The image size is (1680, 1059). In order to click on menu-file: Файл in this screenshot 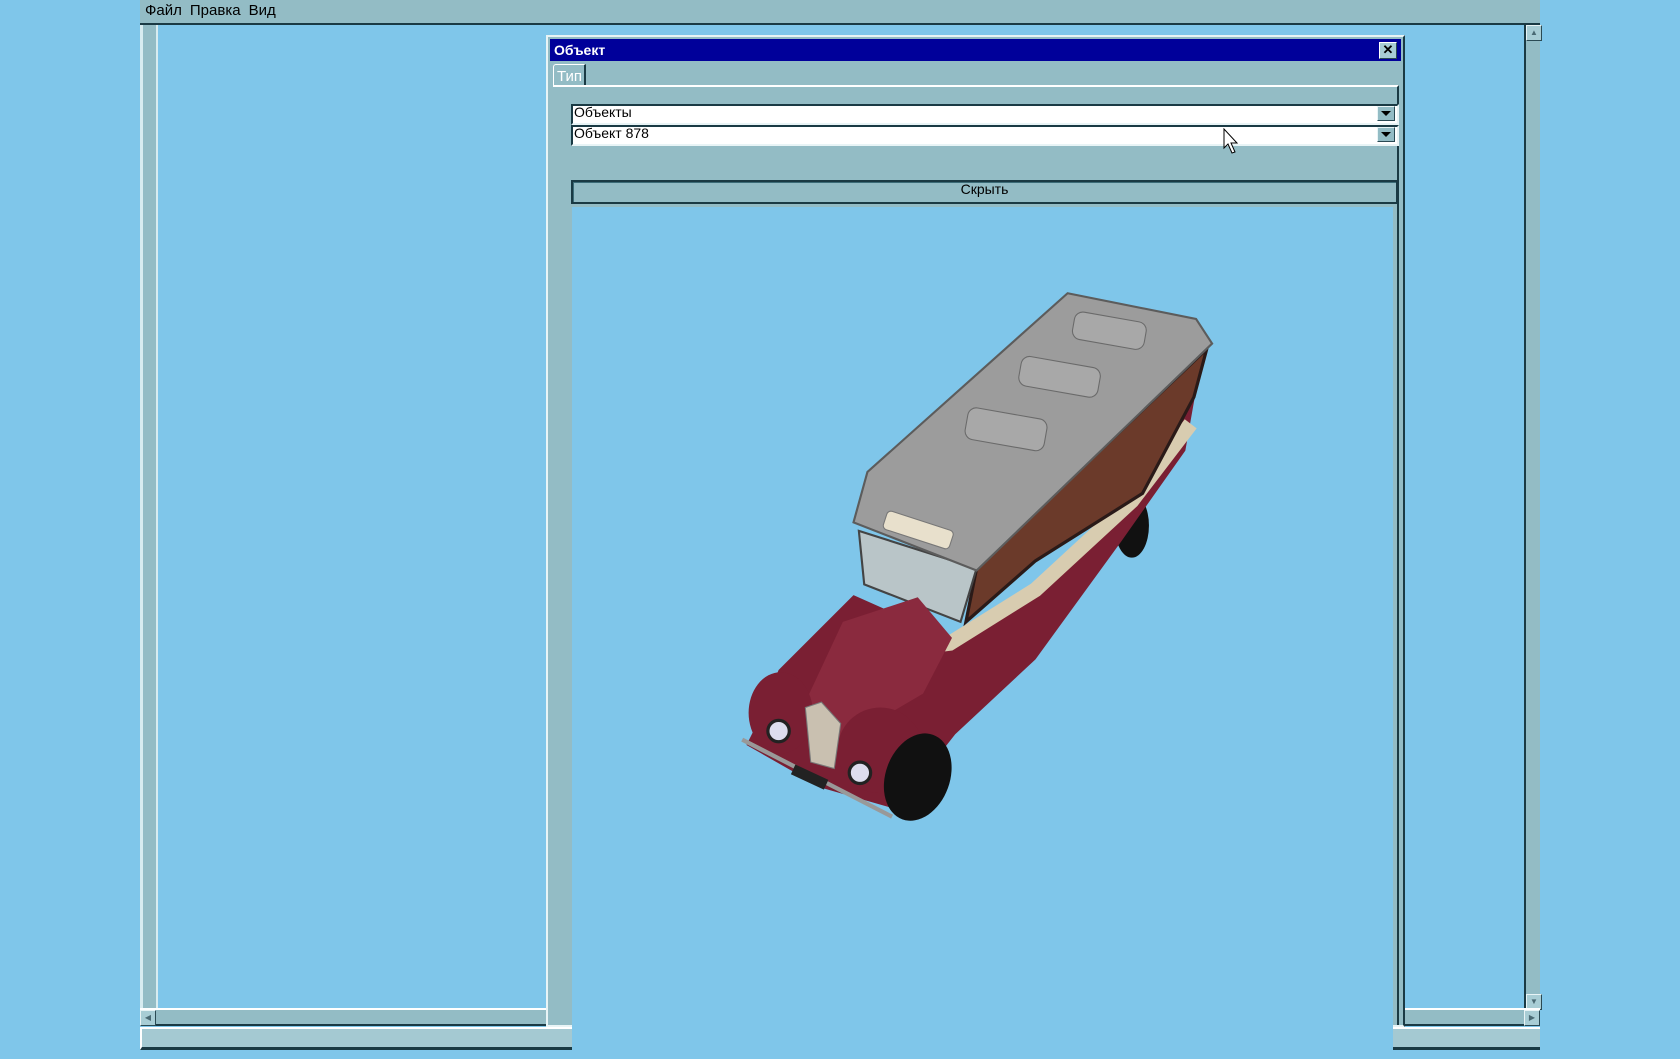, I will do `click(162, 9)`.